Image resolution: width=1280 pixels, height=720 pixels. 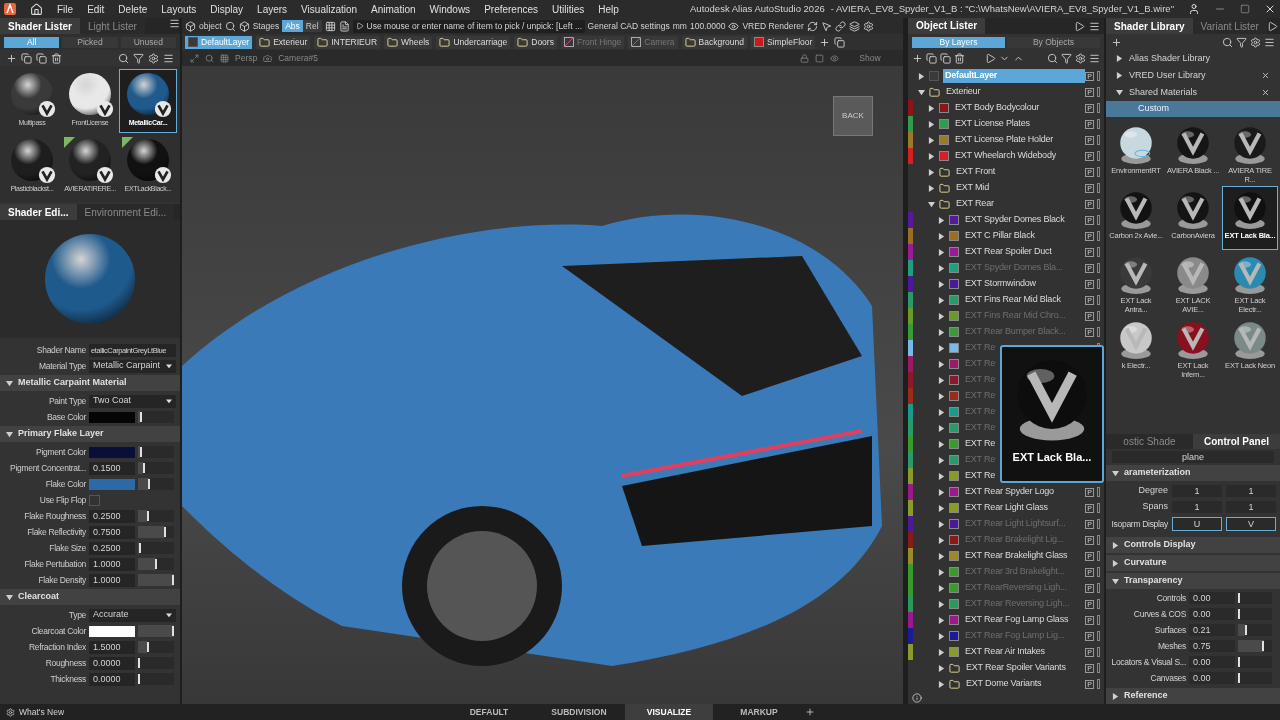 I want to click on number-field: 0.75, so click(x=1212, y=646).